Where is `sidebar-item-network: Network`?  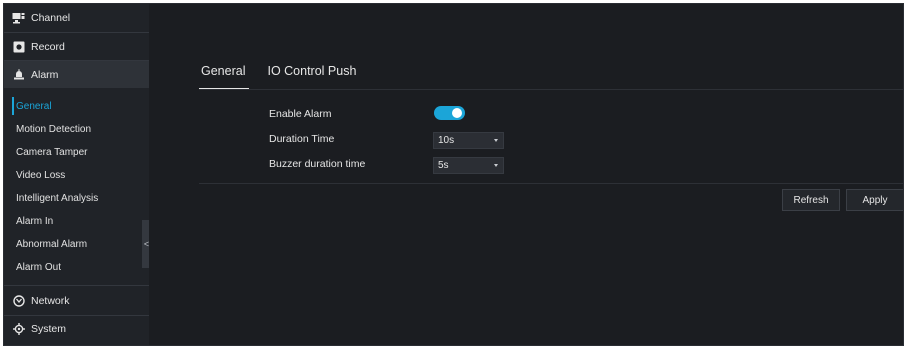 sidebar-item-network: Network is located at coordinates (76, 300).